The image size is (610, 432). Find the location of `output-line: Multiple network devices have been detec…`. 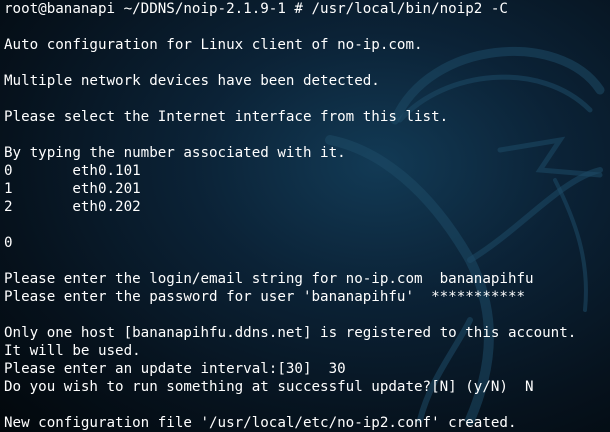

output-line: Multiple network devices have been detec… is located at coordinates (192, 81).